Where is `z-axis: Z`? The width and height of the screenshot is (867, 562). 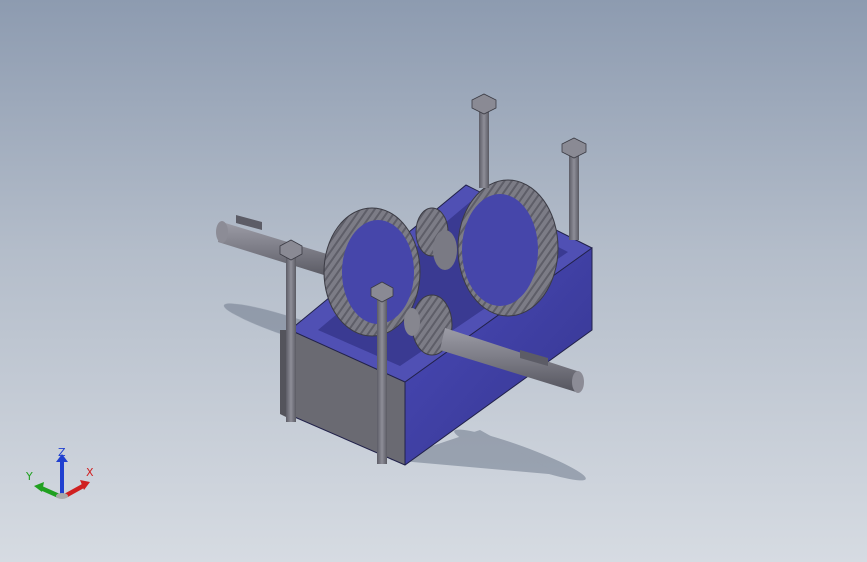
z-axis: Z is located at coordinates (62, 471).